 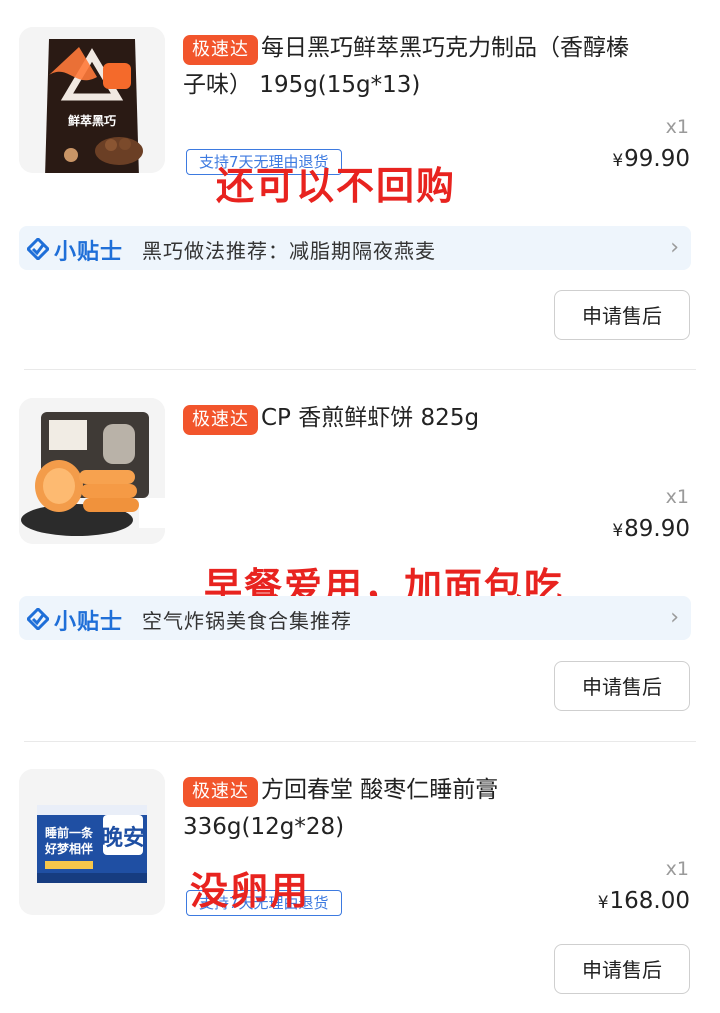 I want to click on handwritten-annotation: 没卵用, so click(x=250, y=891).